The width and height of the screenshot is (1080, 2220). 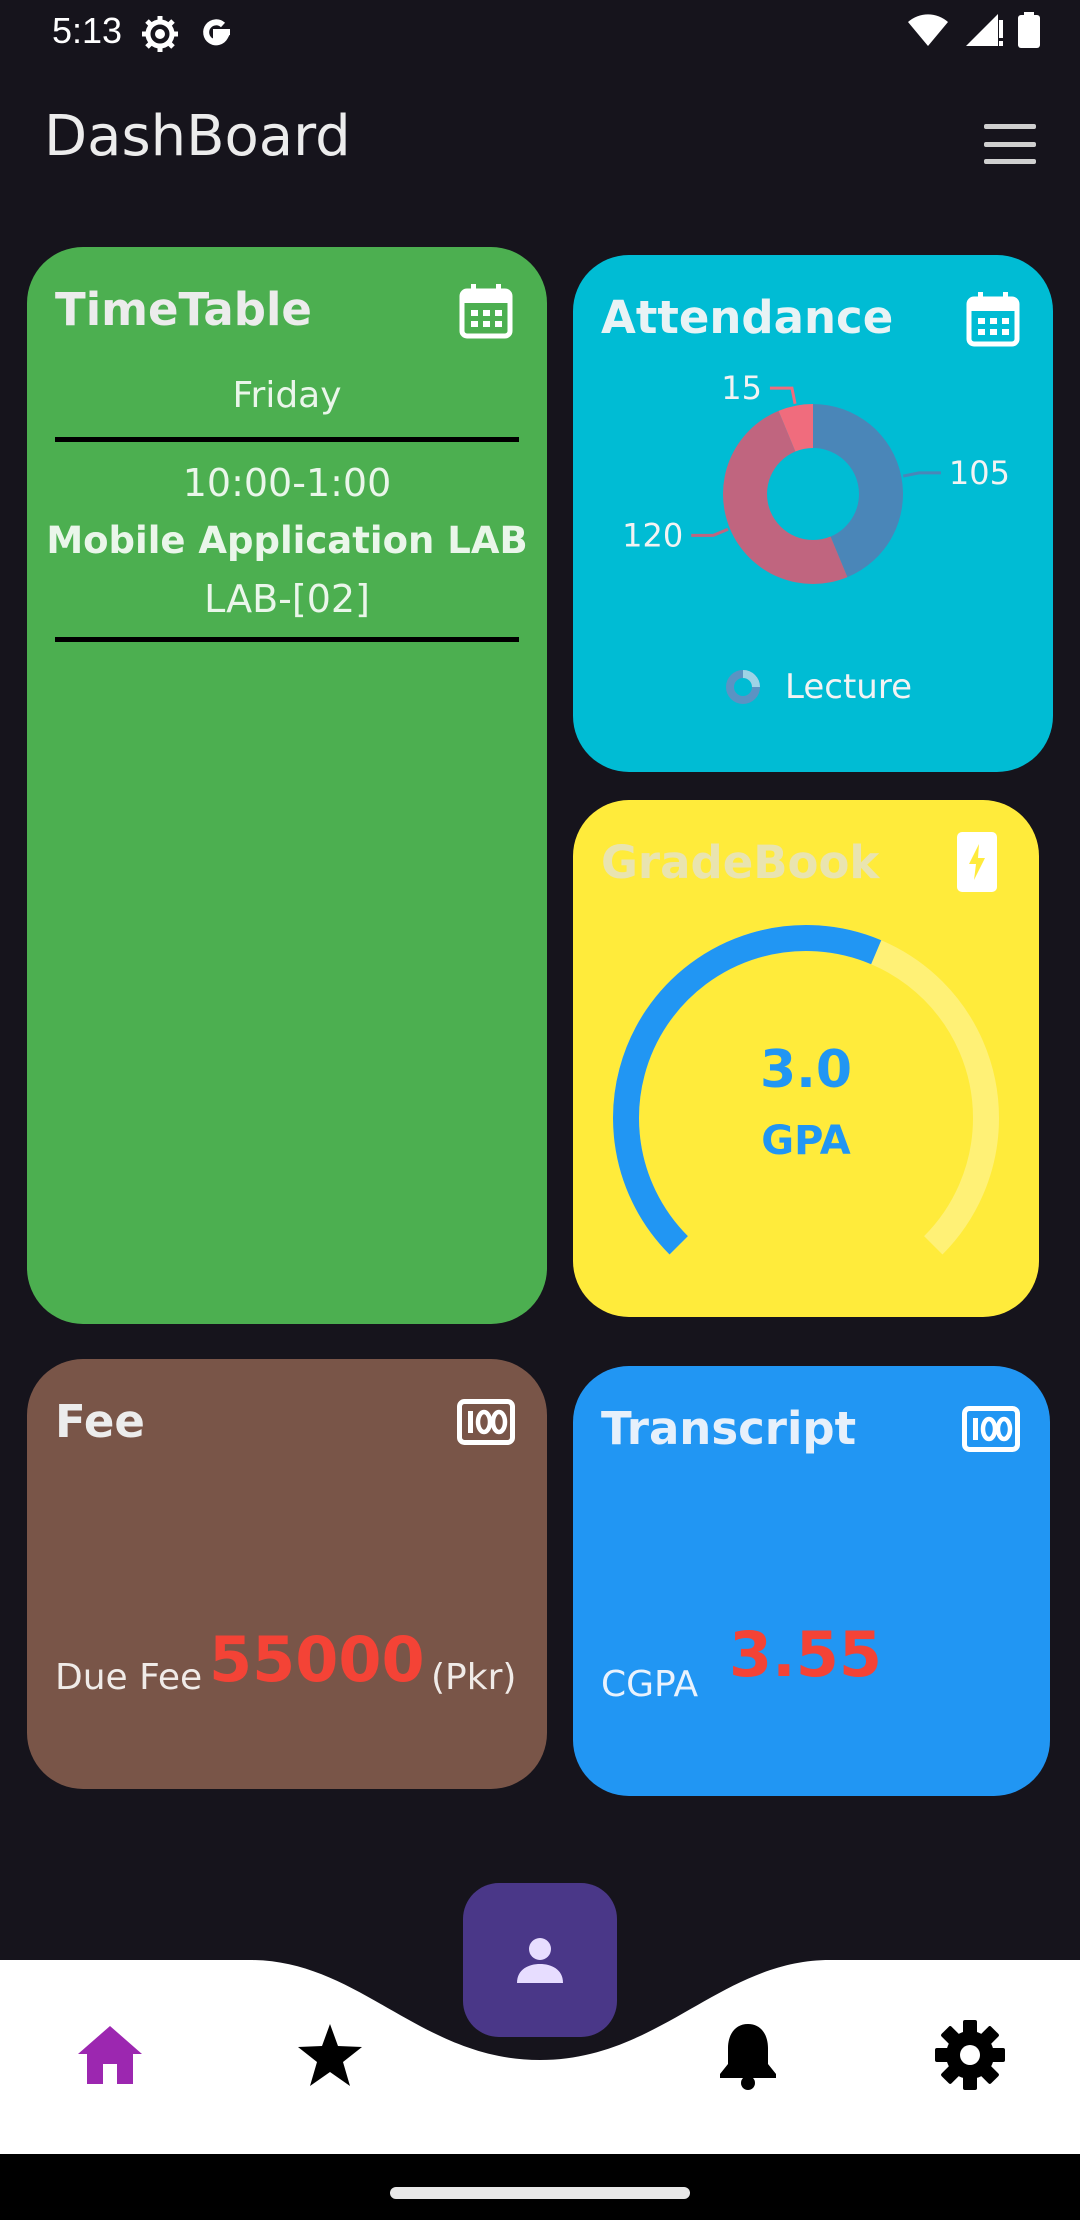 What do you see at coordinates (287, 483) in the screenshot?
I see `class-time: 10:00-1:00` at bounding box center [287, 483].